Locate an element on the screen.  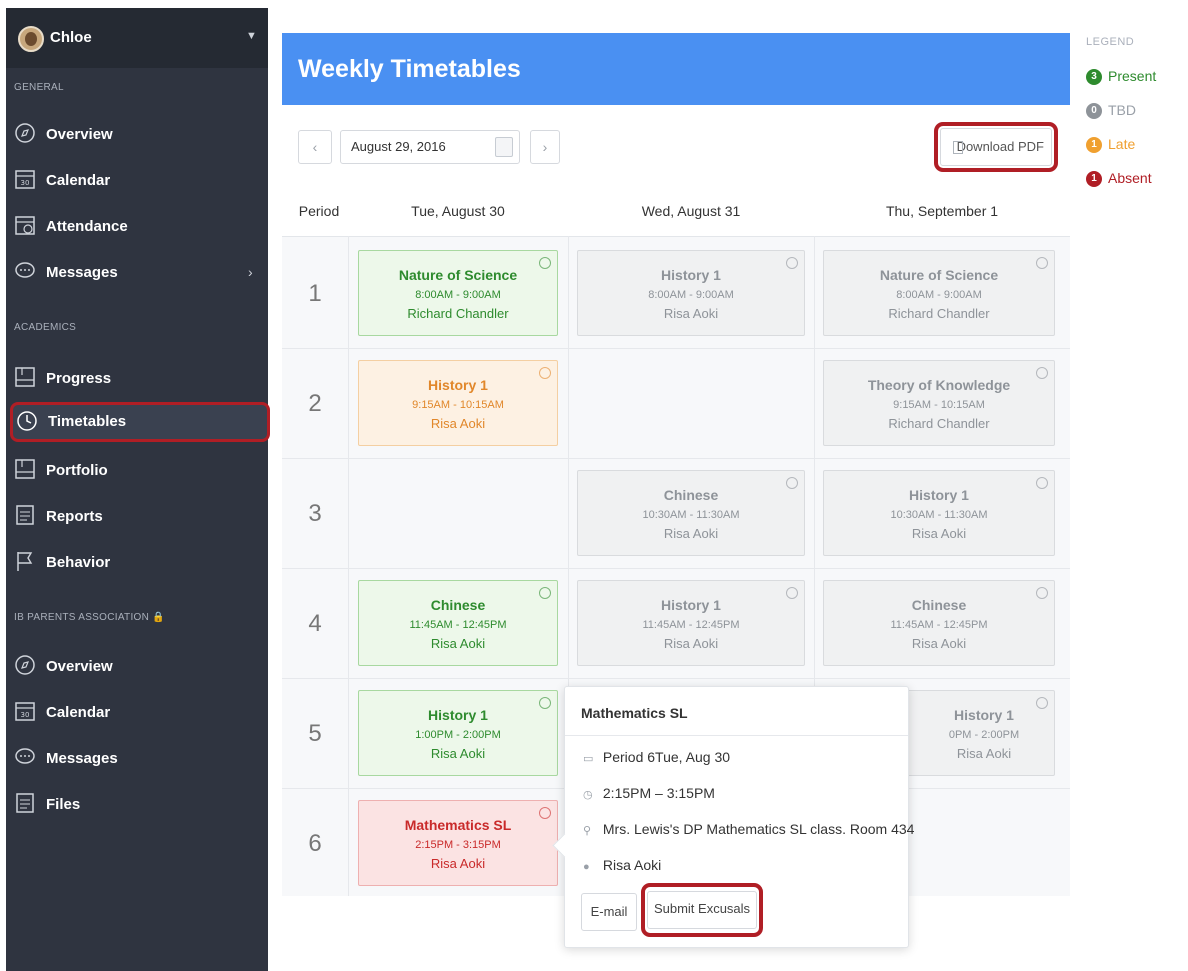
submit-excusals-label: Submit Excusals is located at coordinates (702, 910).